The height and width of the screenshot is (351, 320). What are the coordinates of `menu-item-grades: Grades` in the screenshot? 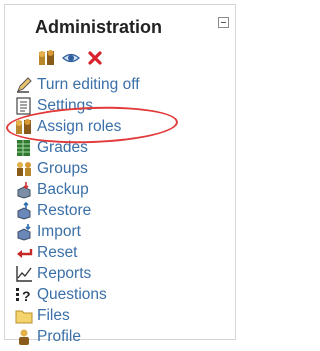 It's located at (51, 148).